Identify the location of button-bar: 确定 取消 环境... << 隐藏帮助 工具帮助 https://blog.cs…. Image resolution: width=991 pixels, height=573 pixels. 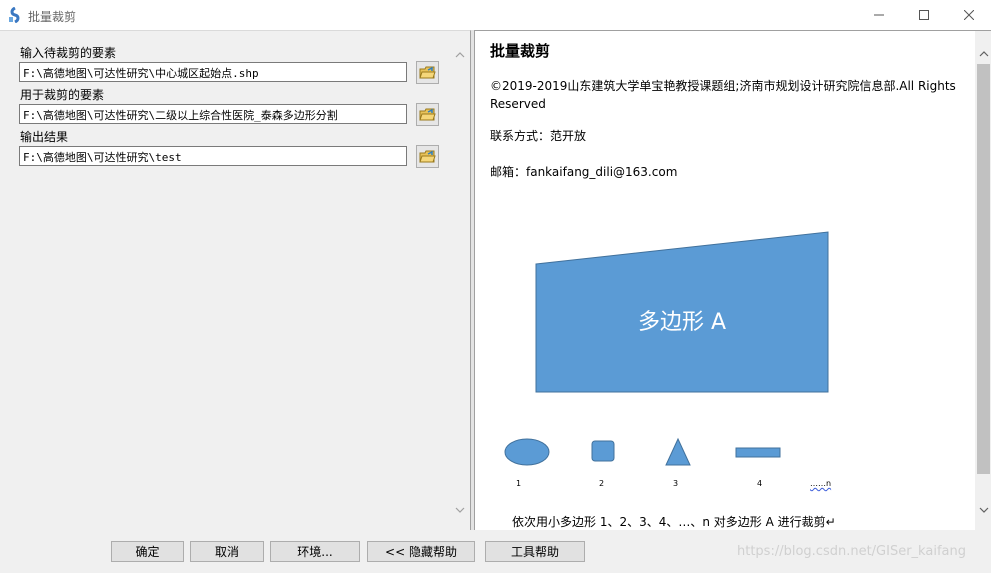
(495, 551).